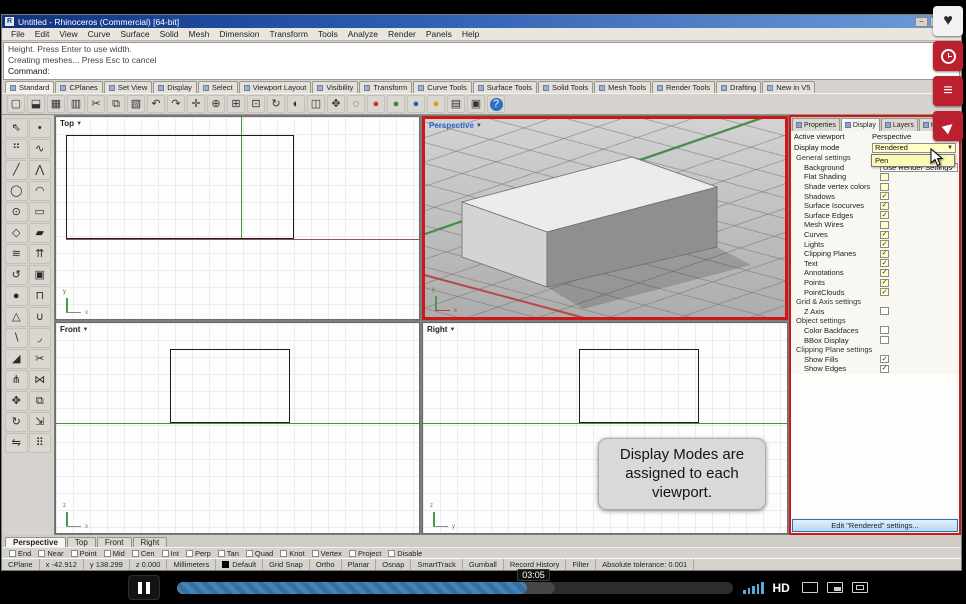  Describe the element at coordinates (470, 34) in the screenshot. I see `menu-item: Help` at that location.